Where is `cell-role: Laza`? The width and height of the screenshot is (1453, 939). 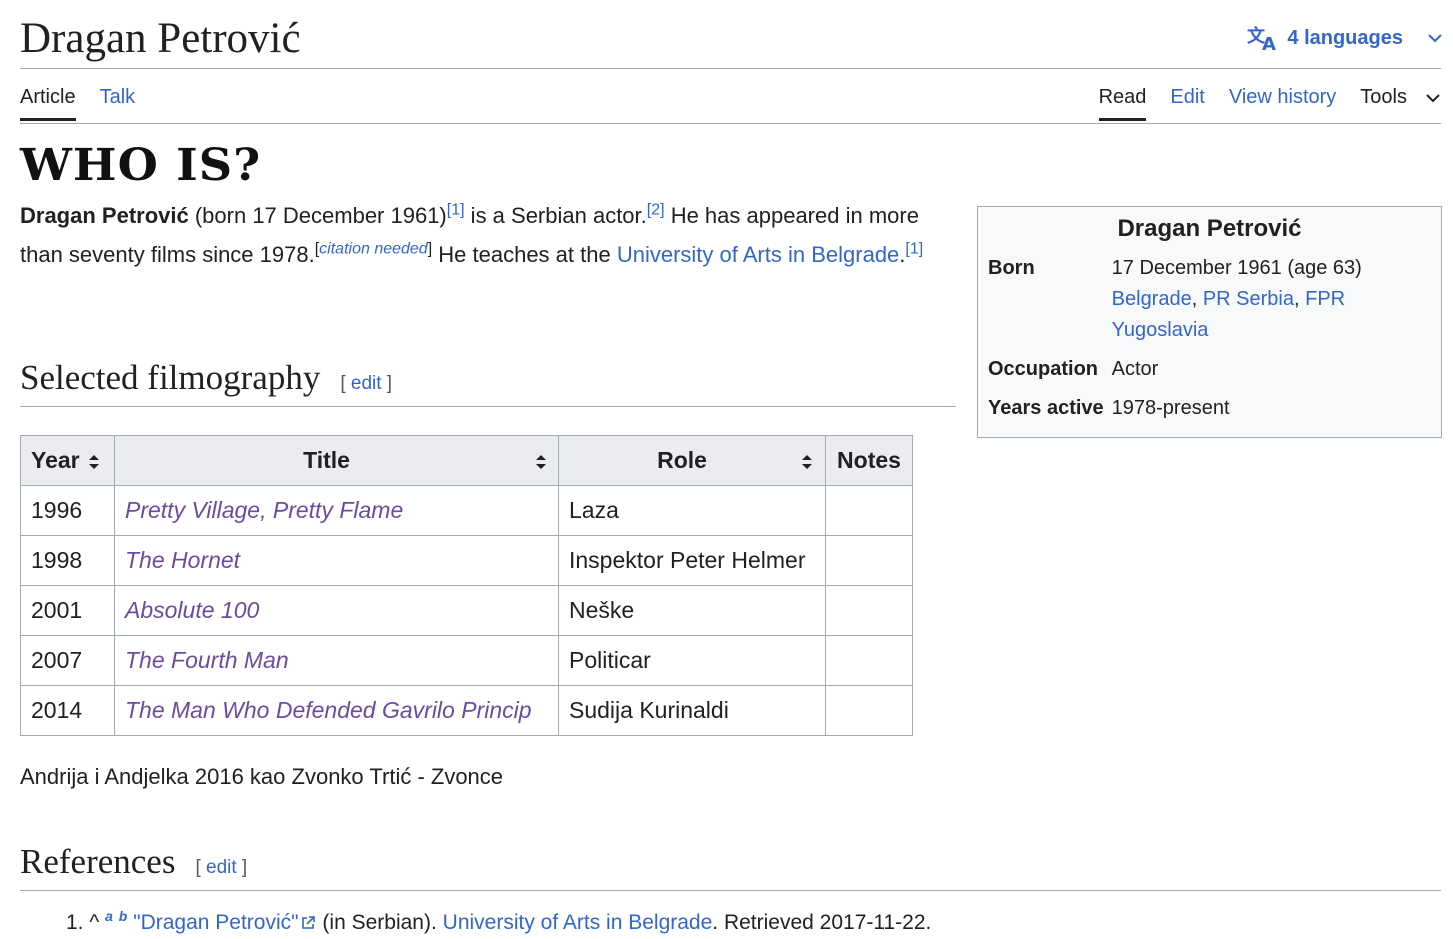 cell-role: Laza is located at coordinates (692, 510).